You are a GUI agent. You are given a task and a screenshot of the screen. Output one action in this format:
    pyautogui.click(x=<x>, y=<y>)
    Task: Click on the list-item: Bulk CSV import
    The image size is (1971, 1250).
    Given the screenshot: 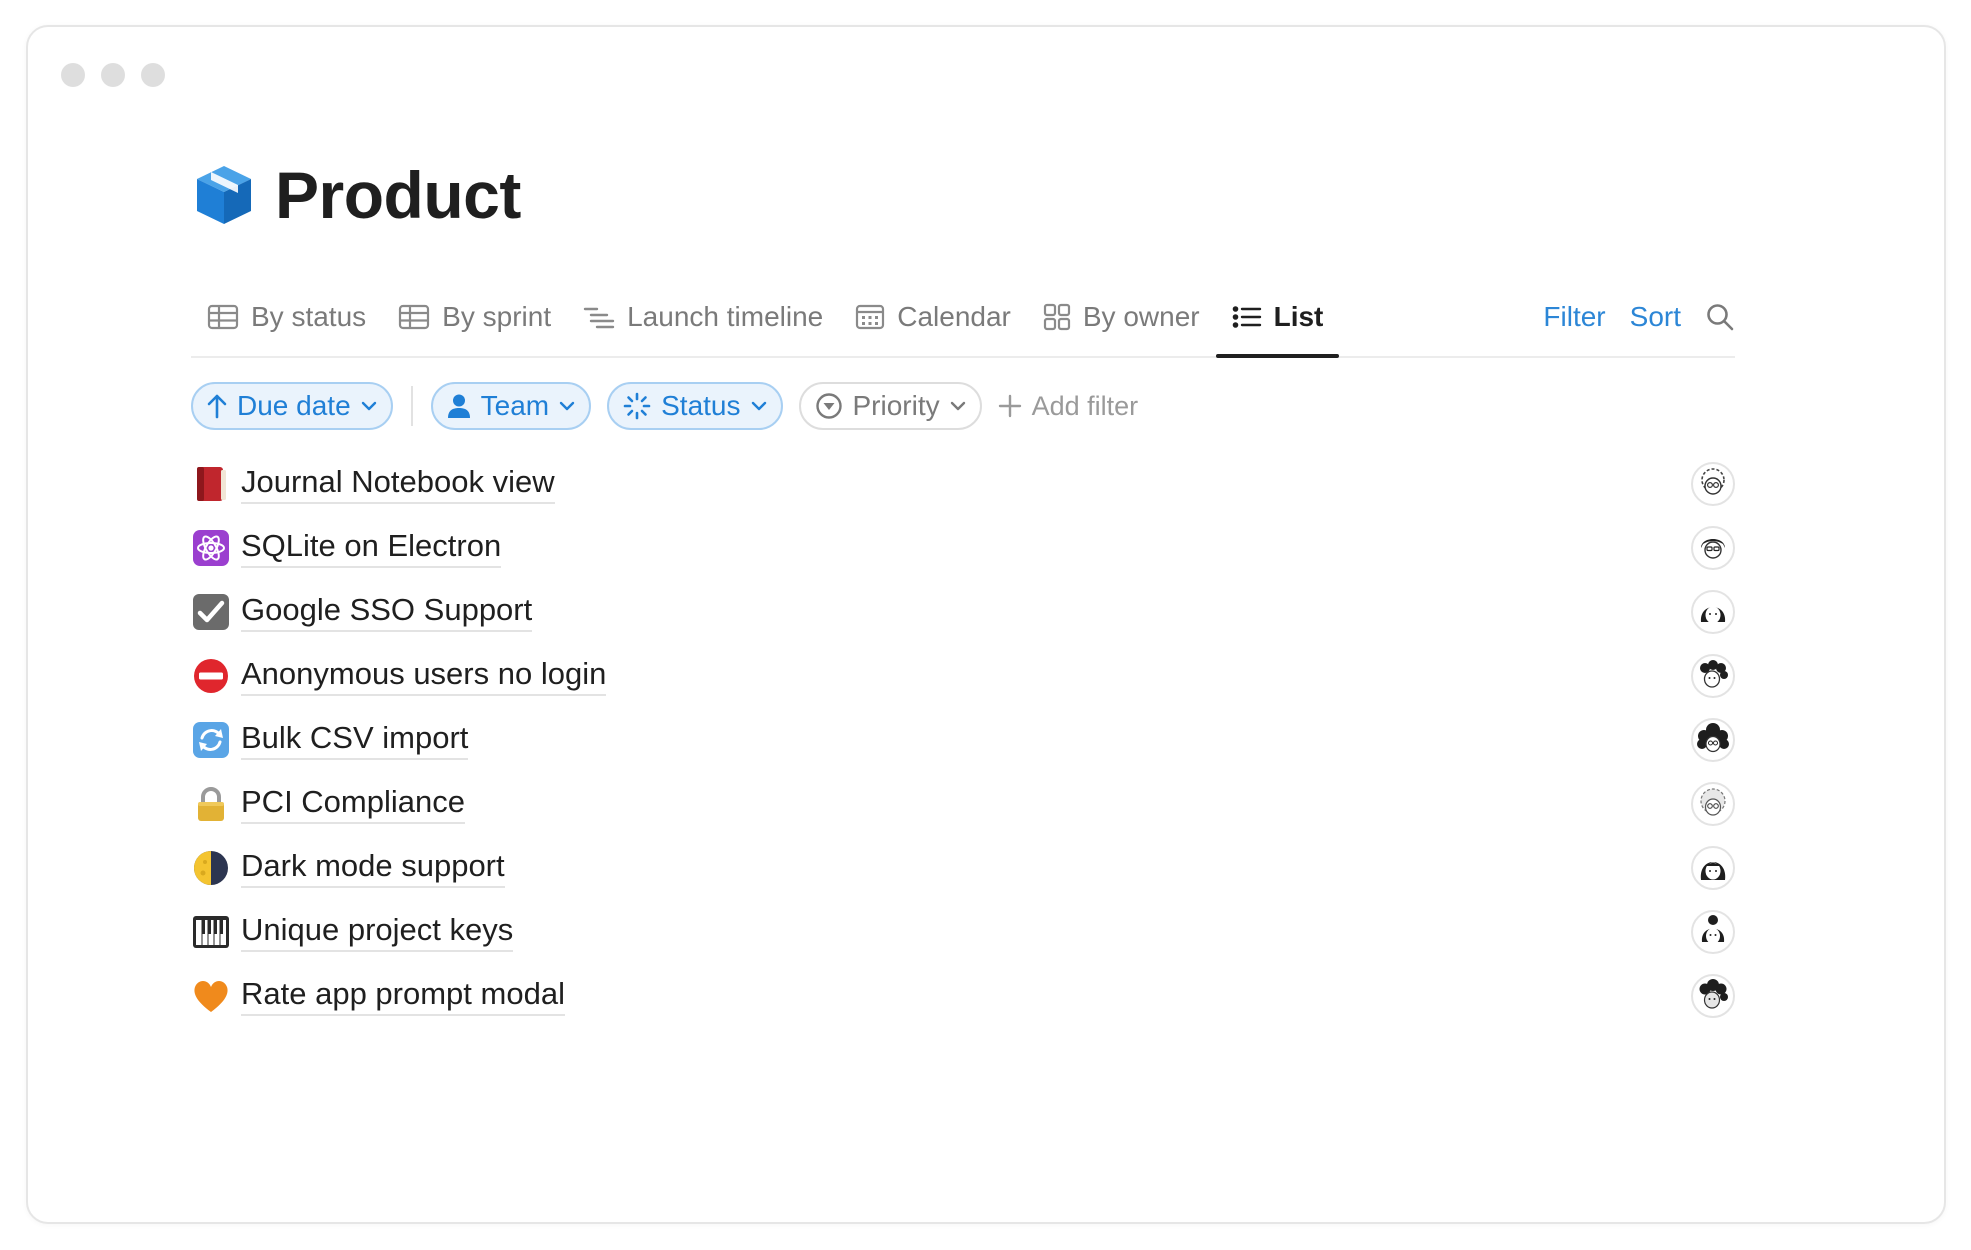 What is the action you would take?
    pyautogui.click(x=963, y=740)
    